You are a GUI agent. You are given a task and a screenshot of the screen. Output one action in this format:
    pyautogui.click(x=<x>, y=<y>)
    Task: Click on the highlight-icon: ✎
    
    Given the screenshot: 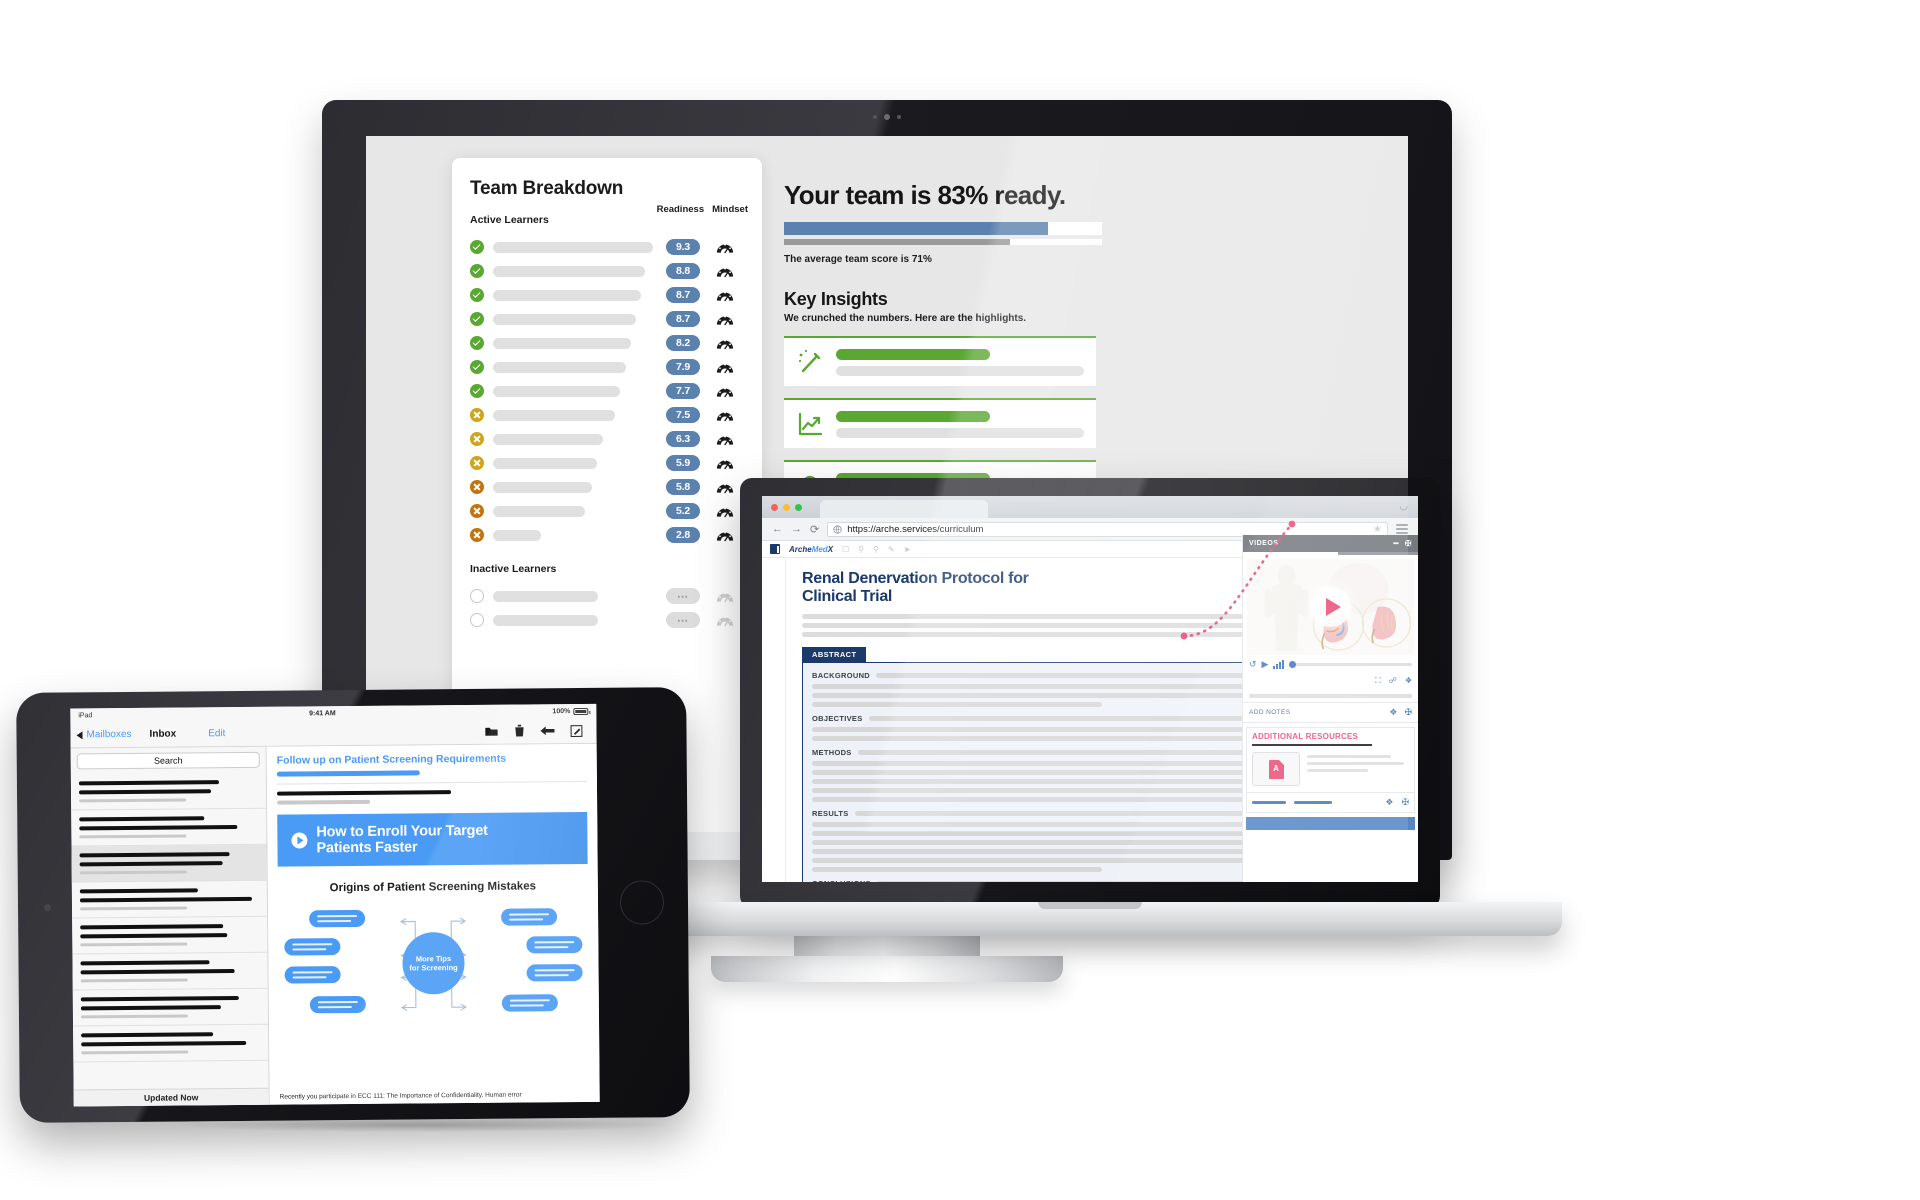 What is the action you would take?
    pyautogui.click(x=891, y=549)
    